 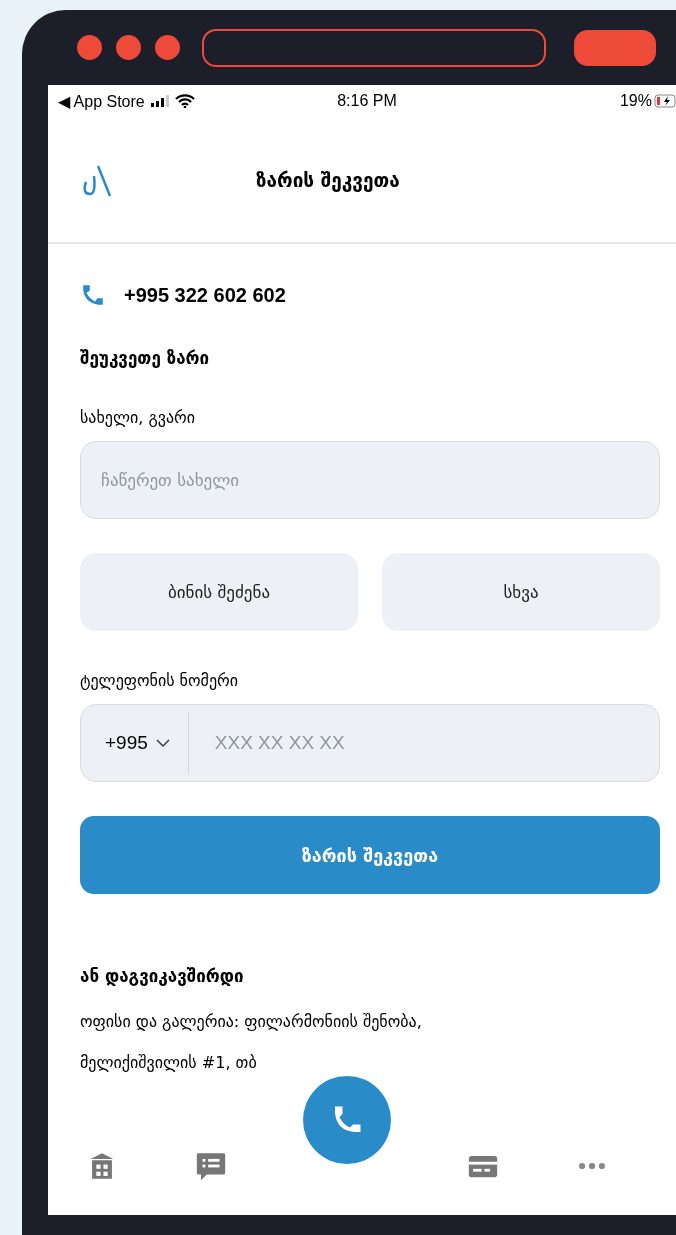 What do you see at coordinates (370, 855) in the screenshot?
I see `submit-button: ზარის შეკვეთა` at bounding box center [370, 855].